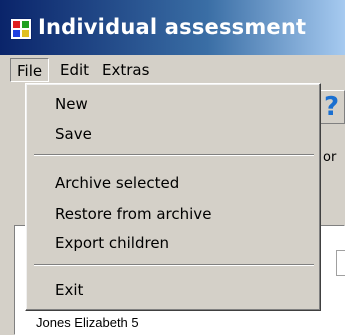  Describe the element at coordinates (172, 70) in the screenshot. I see `menu-bar` at that location.